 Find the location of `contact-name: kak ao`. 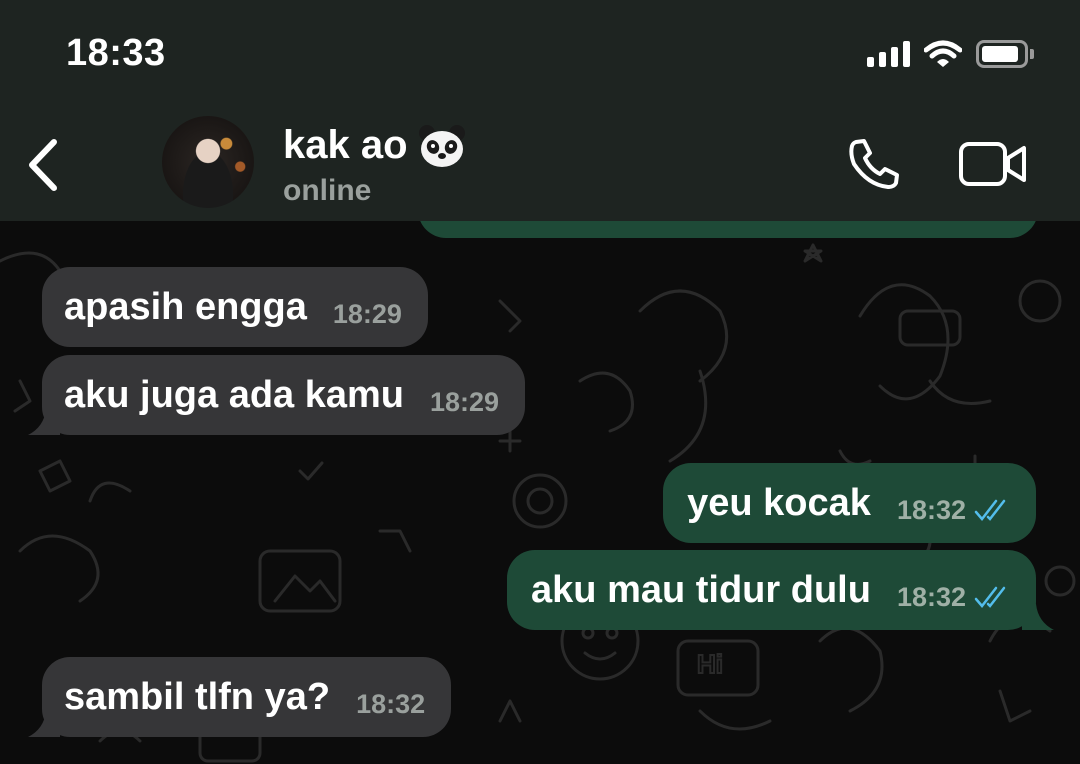

contact-name: kak ao is located at coordinates (374, 145).